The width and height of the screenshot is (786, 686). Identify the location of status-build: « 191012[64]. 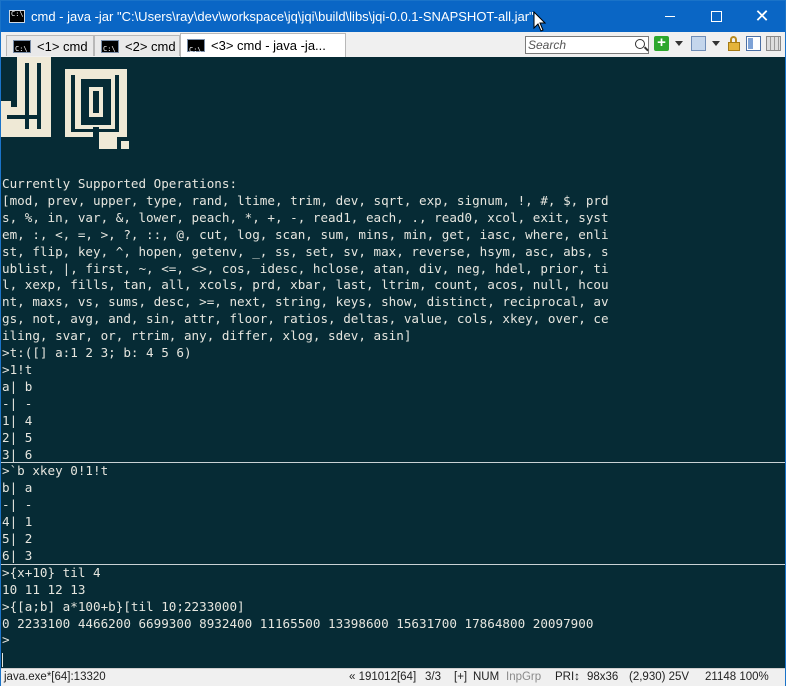
(382, 677).